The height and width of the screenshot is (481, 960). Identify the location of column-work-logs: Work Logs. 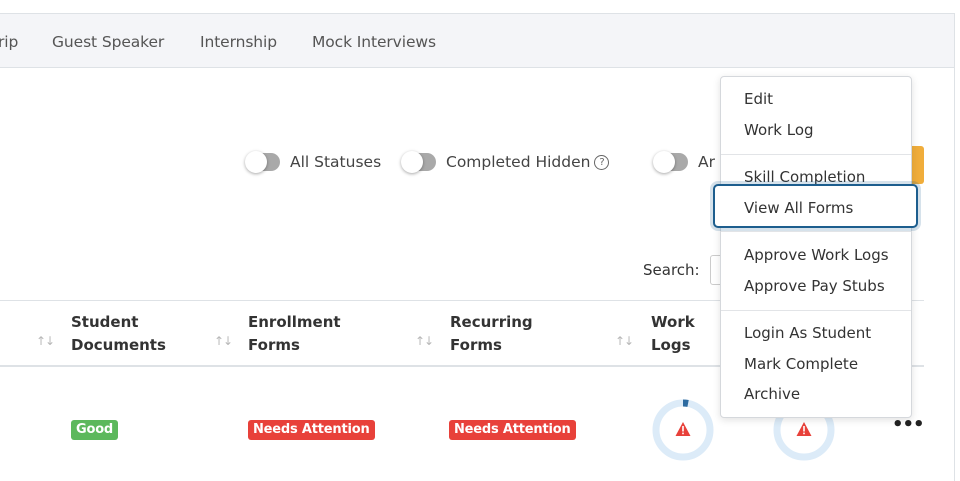
(673, 334).